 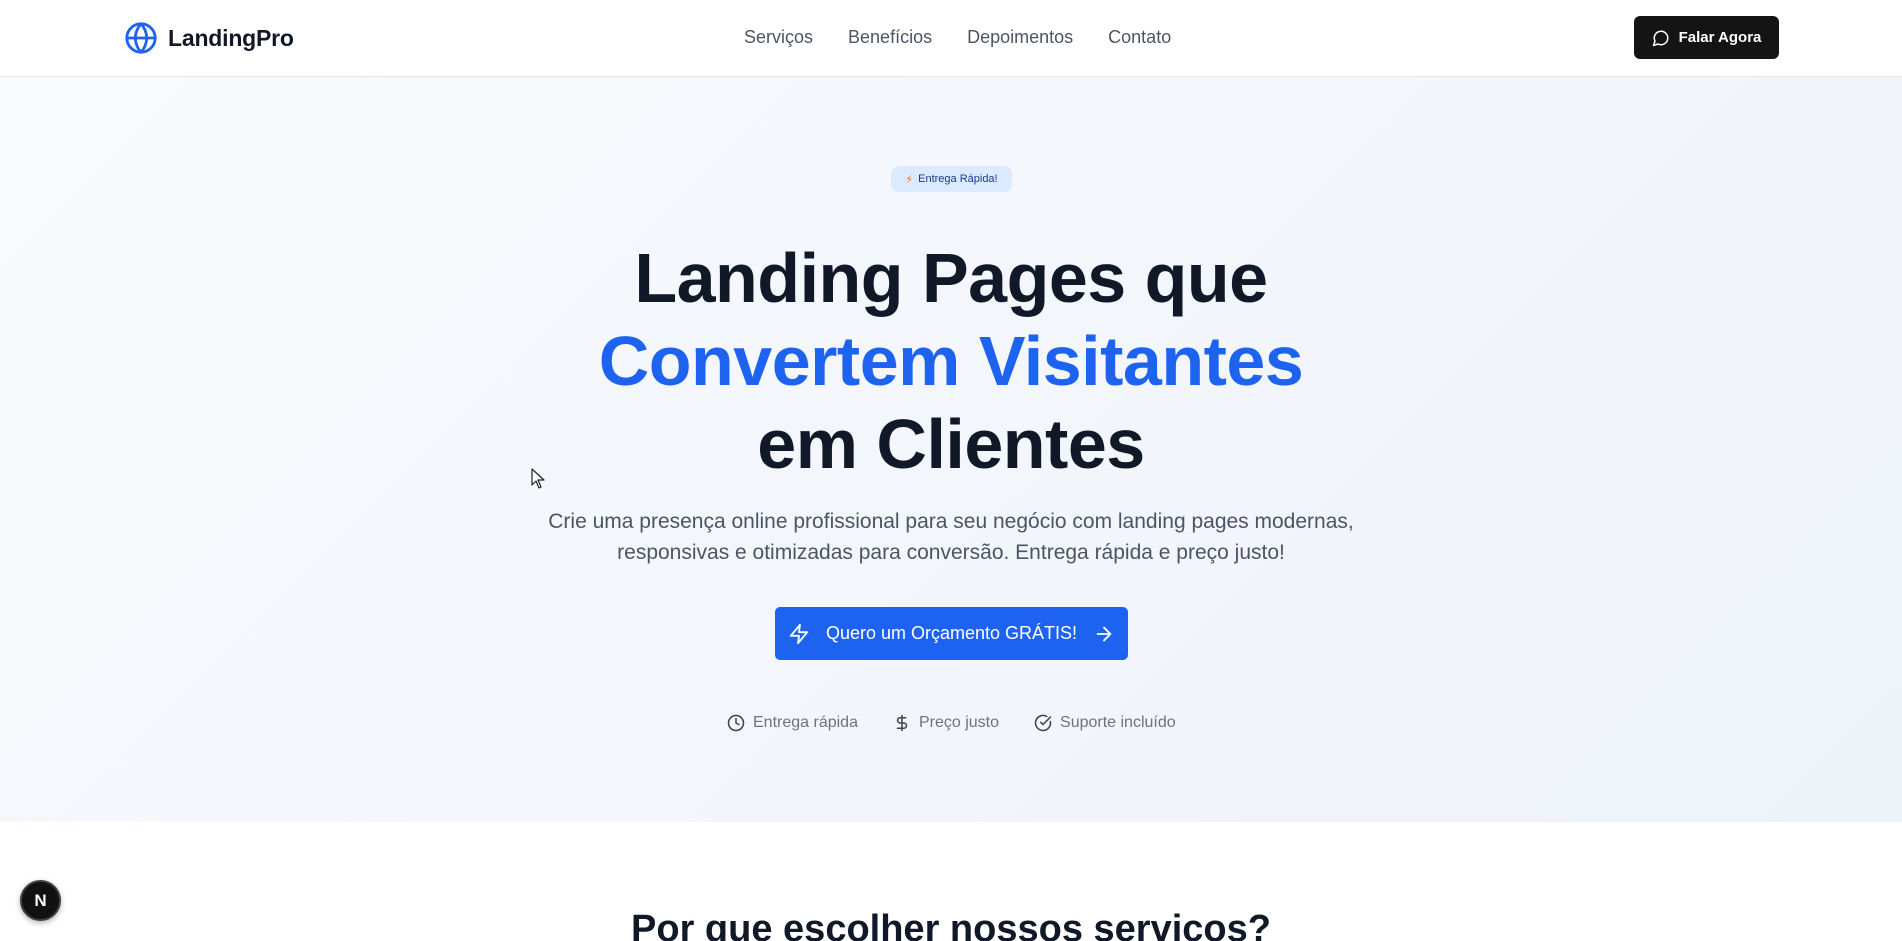 What do you see at coordinates (231, 37) in the screenshot?
I see `logo-text: LandingPro` at bounding box center [231, 37].